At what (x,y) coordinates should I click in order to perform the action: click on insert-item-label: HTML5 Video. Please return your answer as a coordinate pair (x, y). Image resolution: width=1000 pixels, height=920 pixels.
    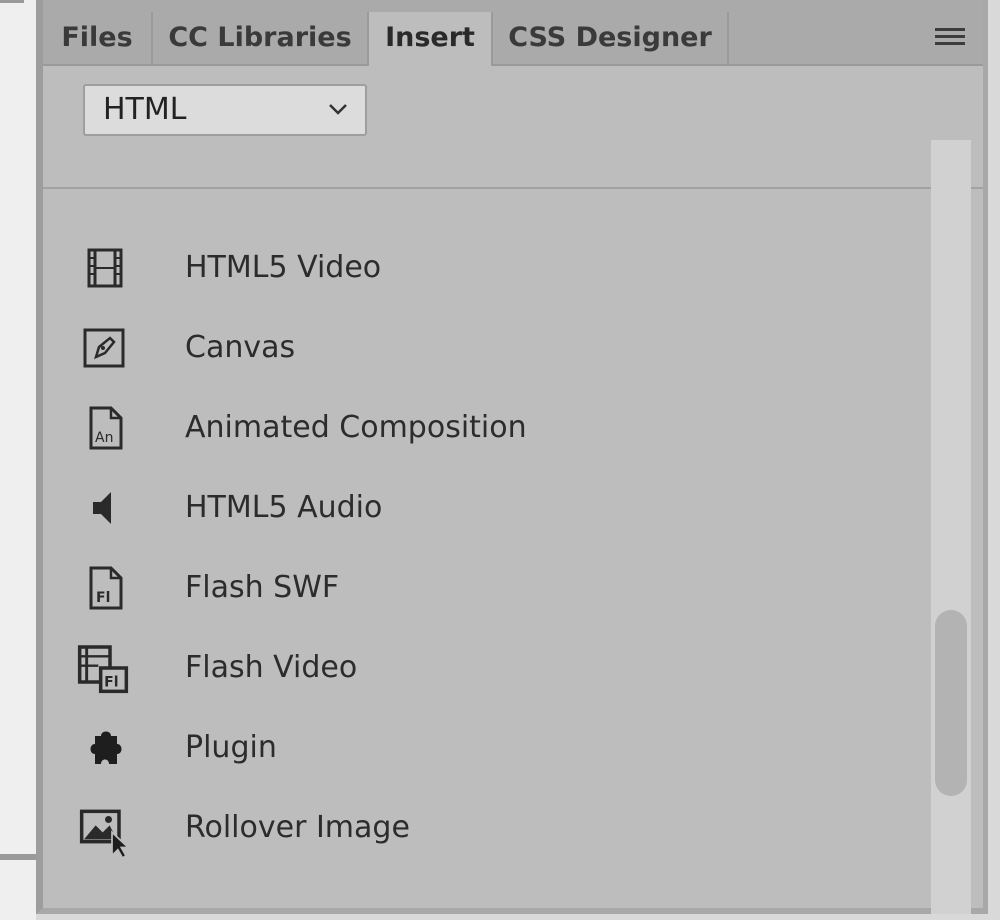
    Looking at the image, I should click on (283, 267).